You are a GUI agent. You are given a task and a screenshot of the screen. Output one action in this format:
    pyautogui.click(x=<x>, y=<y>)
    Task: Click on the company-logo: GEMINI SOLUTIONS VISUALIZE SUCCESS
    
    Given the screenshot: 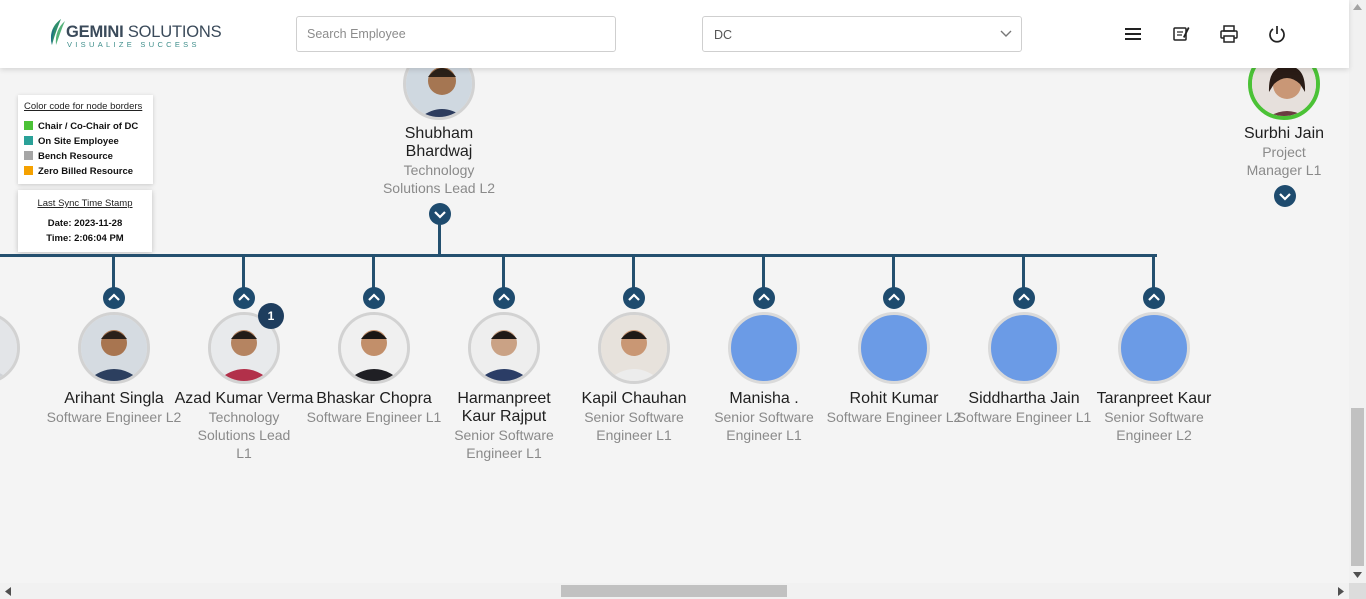 What is the action you would take?
    pyautogui.click(x=134, y=34)
    